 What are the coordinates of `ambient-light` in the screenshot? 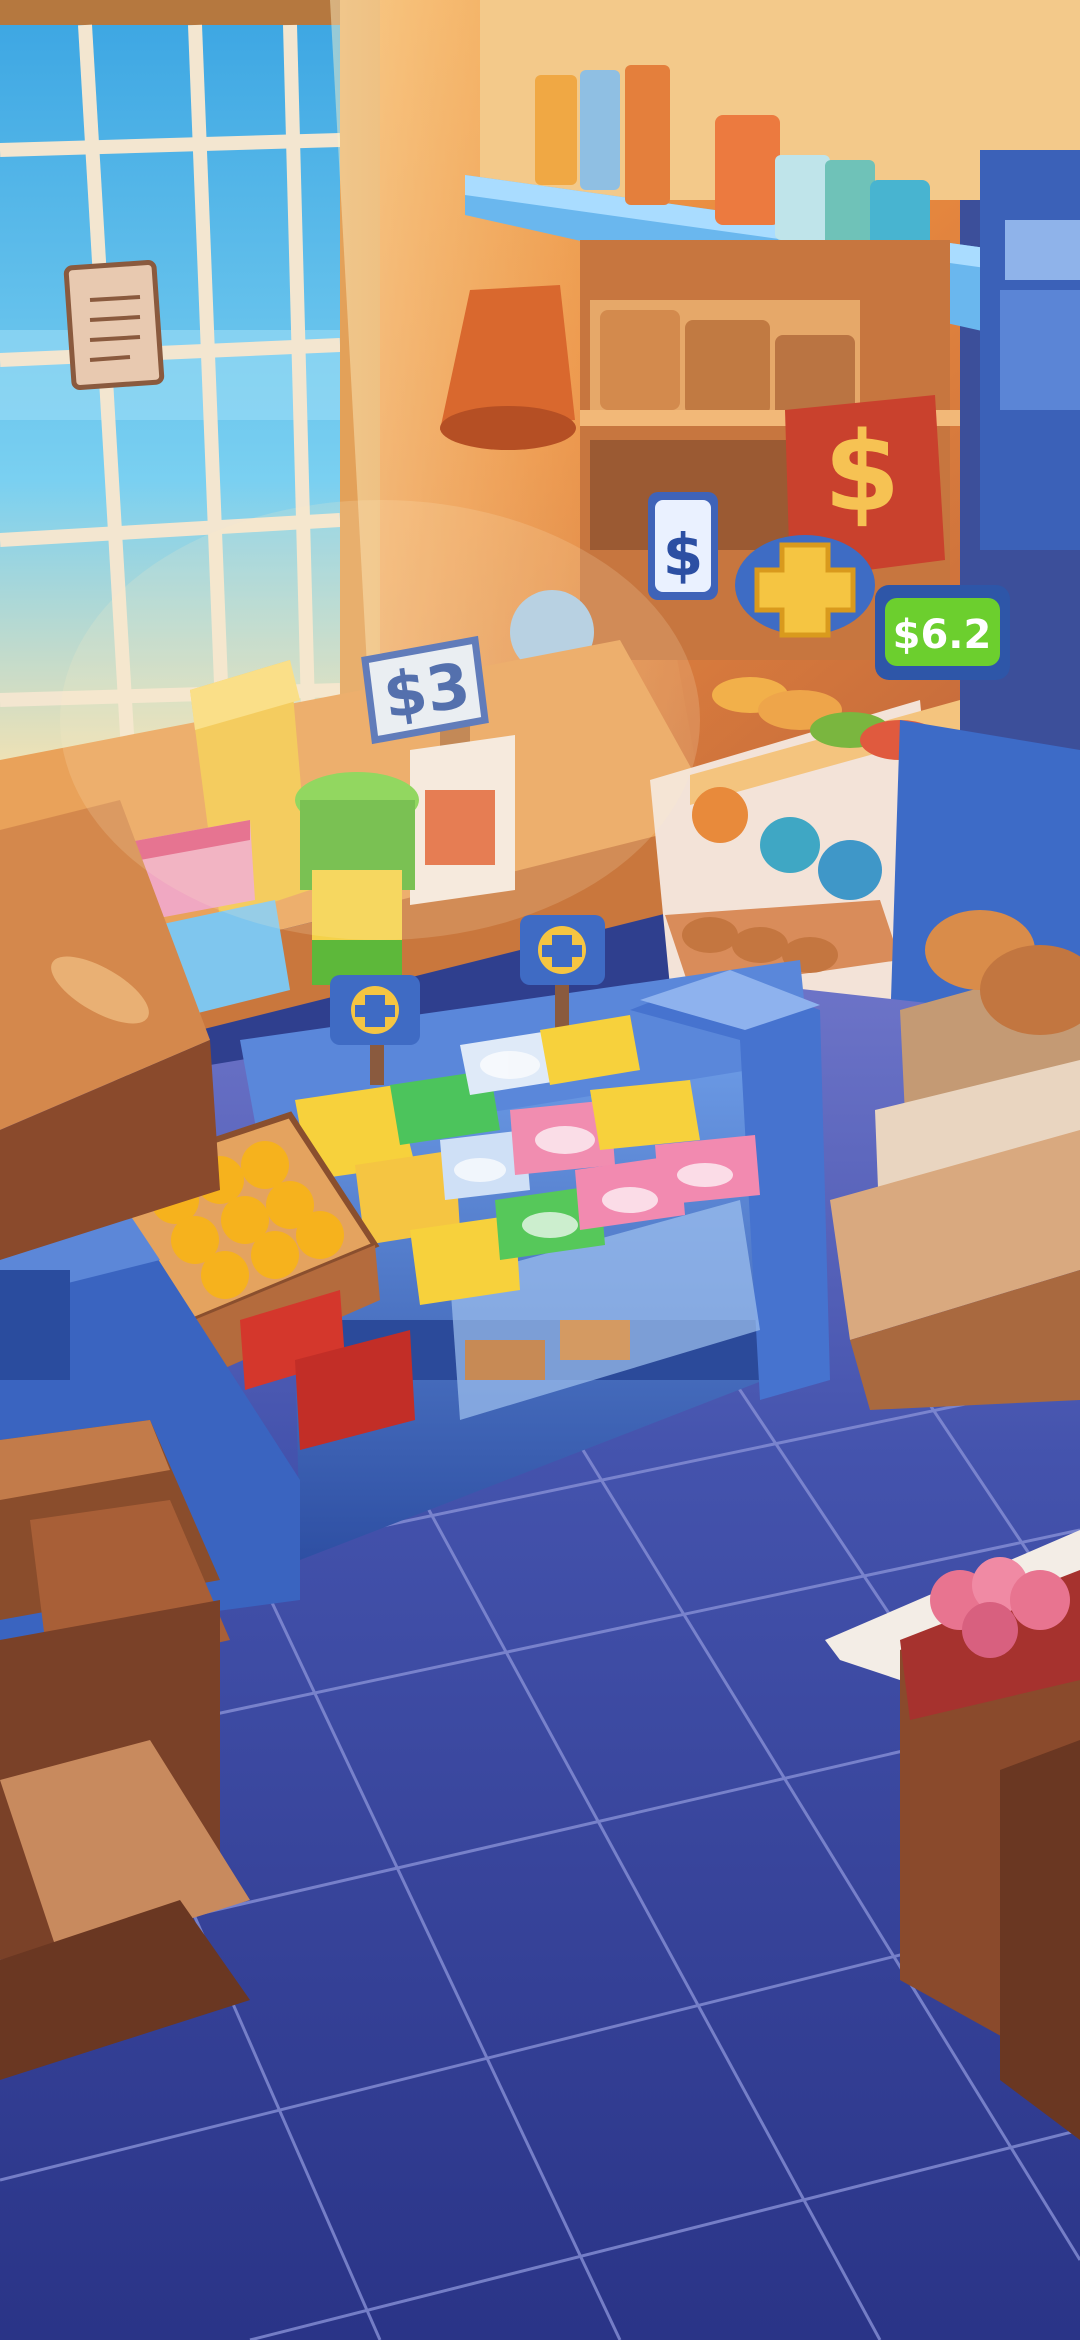 It's located at (380, 720).